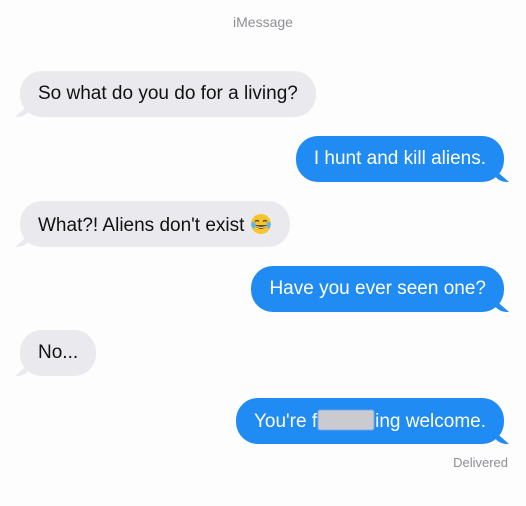  Describe the element at coordinates (261, 224) in the screenshot. I see `laughing-crying-emoji-icon` at that location.